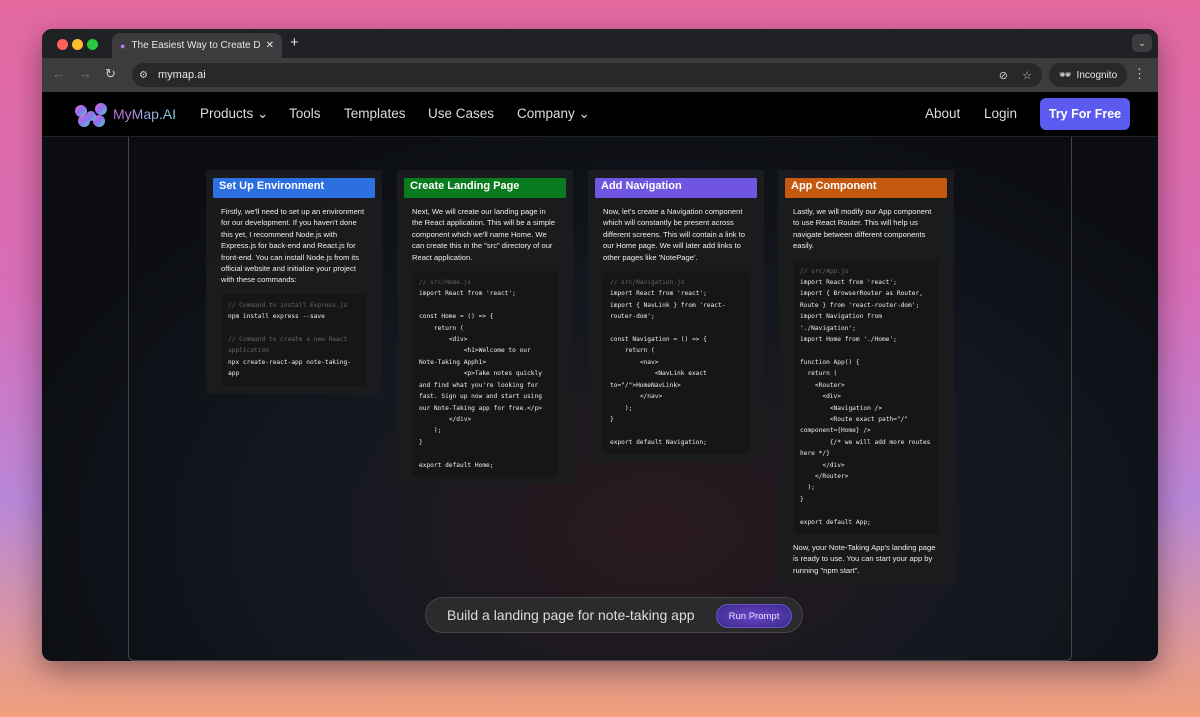 This screenshot has width=1200, height=717. Describe the element at coordinates (824, 476) in the screenshot. I see `code-line: </Router>` at that location.